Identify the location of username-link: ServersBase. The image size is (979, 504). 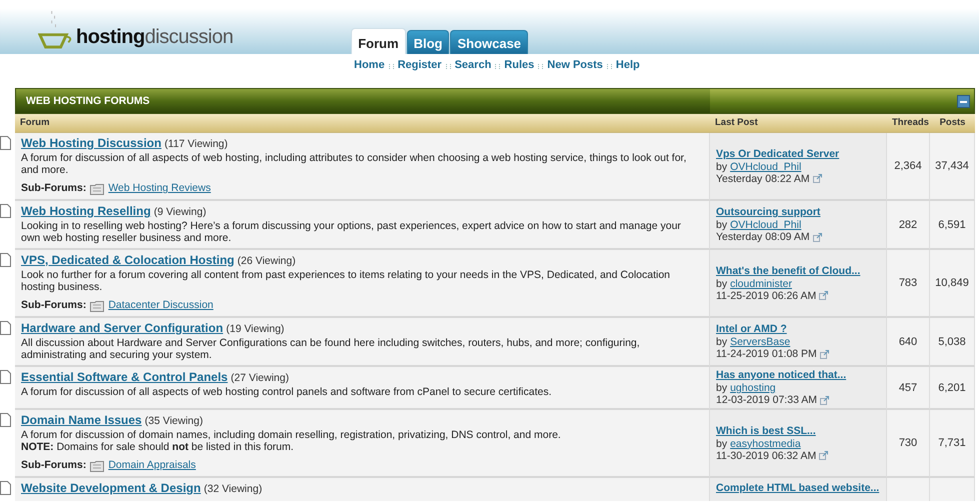
(760, 342).